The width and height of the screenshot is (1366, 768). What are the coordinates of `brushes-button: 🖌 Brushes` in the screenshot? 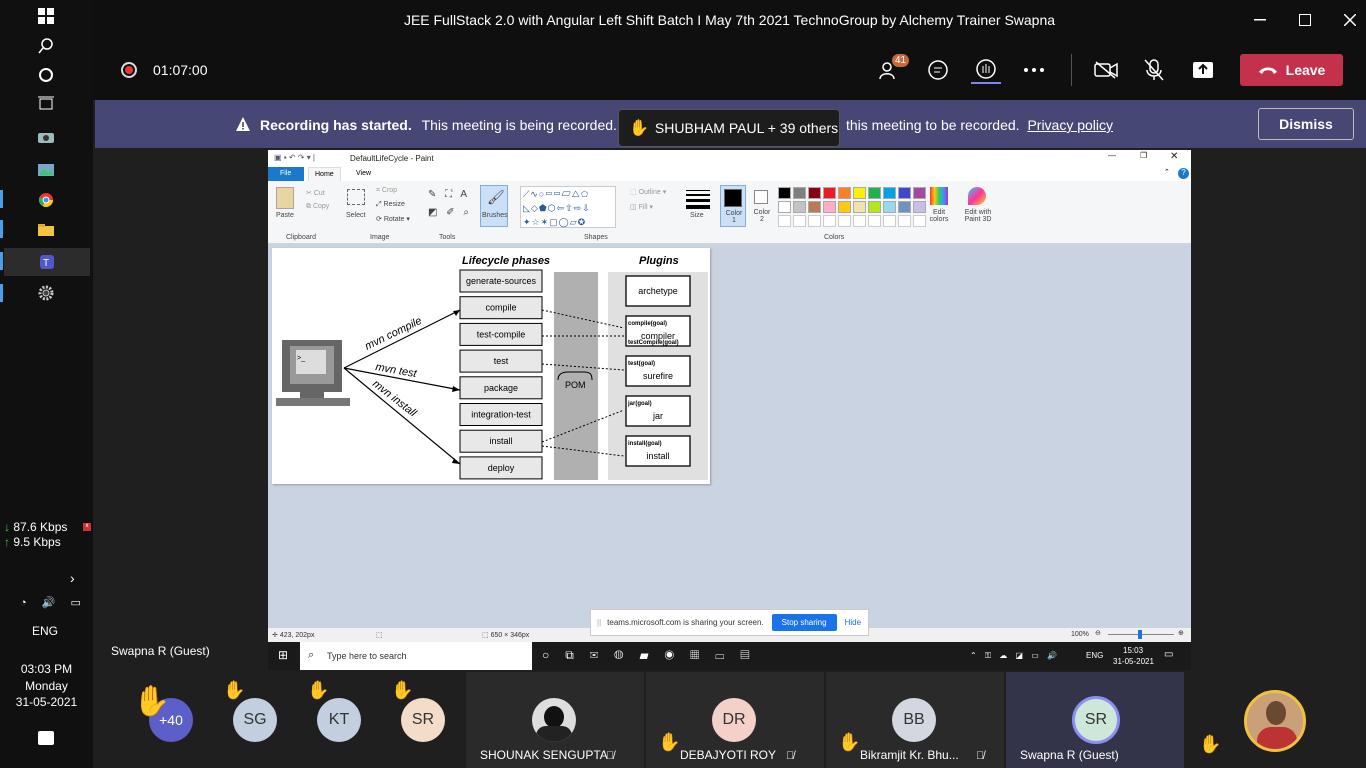 It's located at (494, 206).